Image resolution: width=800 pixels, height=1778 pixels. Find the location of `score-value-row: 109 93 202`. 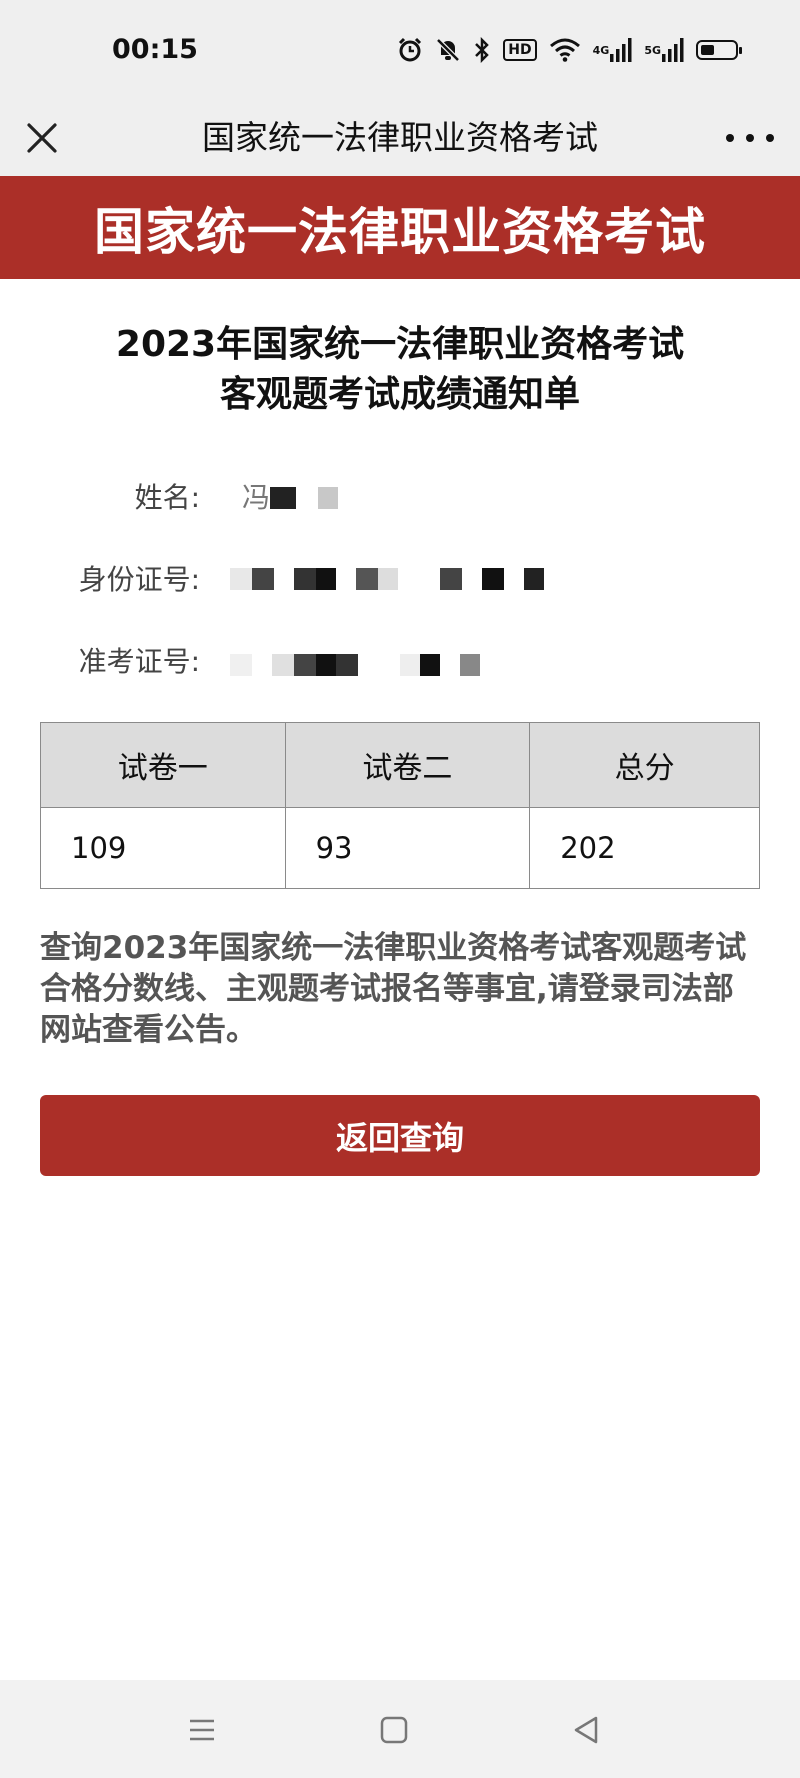

score-value-row: 109 93 202 is located at coordinates (400, 848).